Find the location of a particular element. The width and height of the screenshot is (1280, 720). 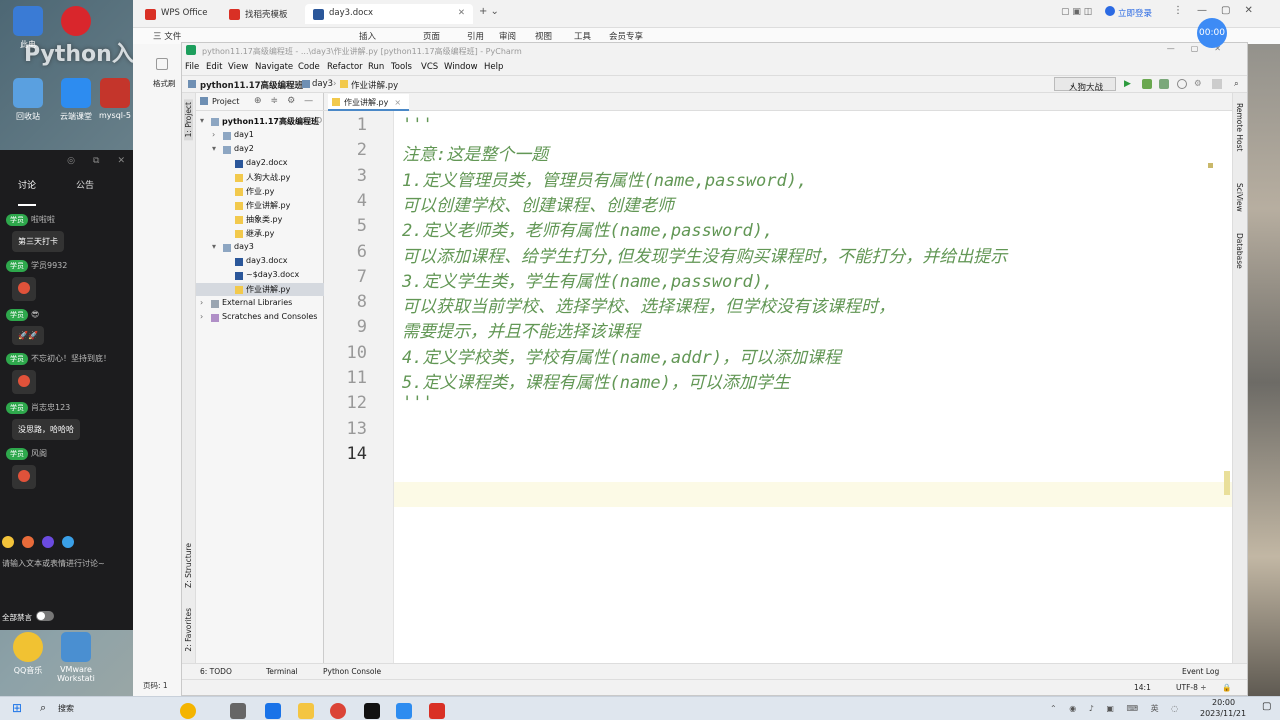

windows-start-icon: ⊞ is located at coordinates (17, 708).